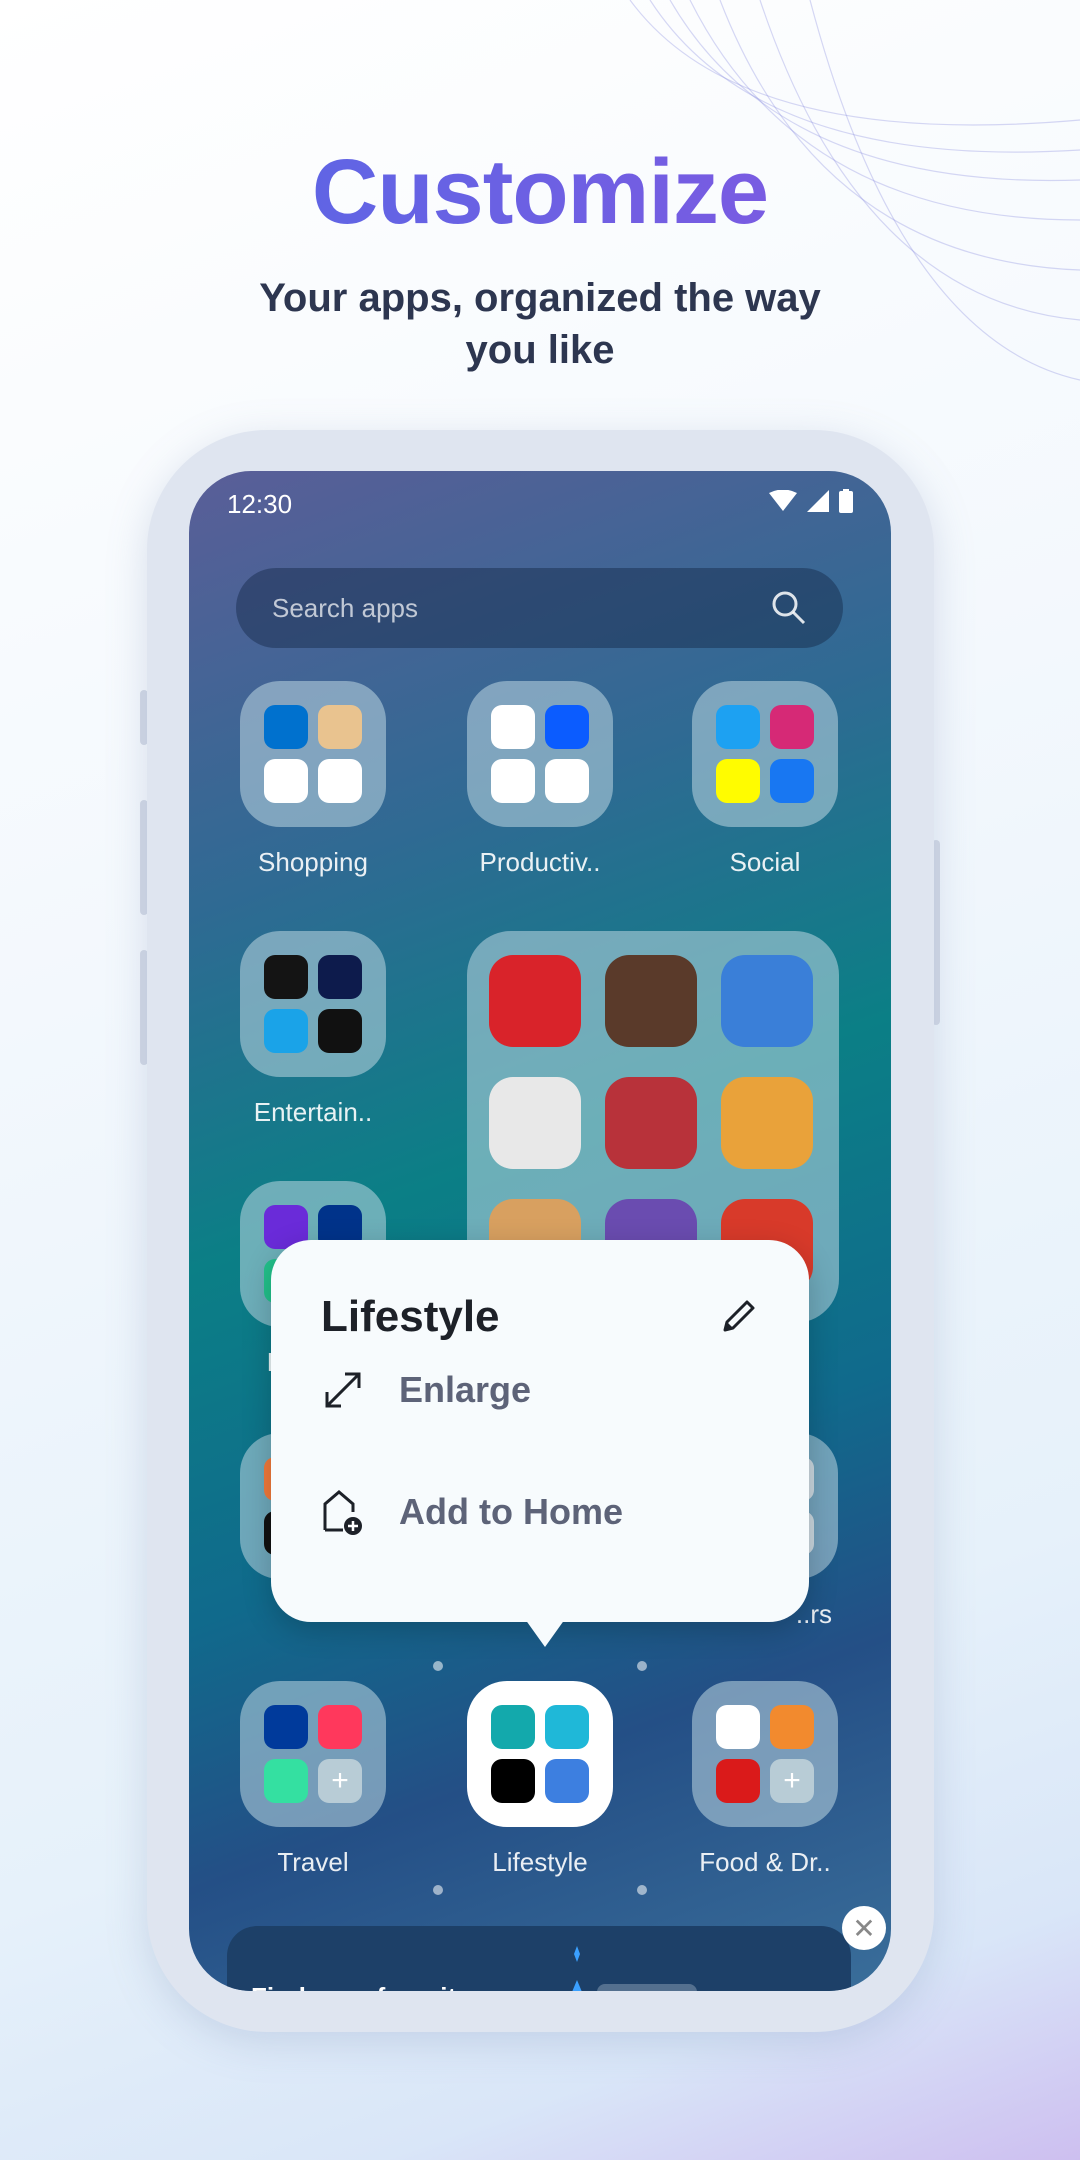 The width and height of the screenshot is (1080, 2160). What do you see at coordinates (651, 1001) in the screenshot?
I see `shadow-fight-icon` at bounding box center [651, 1001].